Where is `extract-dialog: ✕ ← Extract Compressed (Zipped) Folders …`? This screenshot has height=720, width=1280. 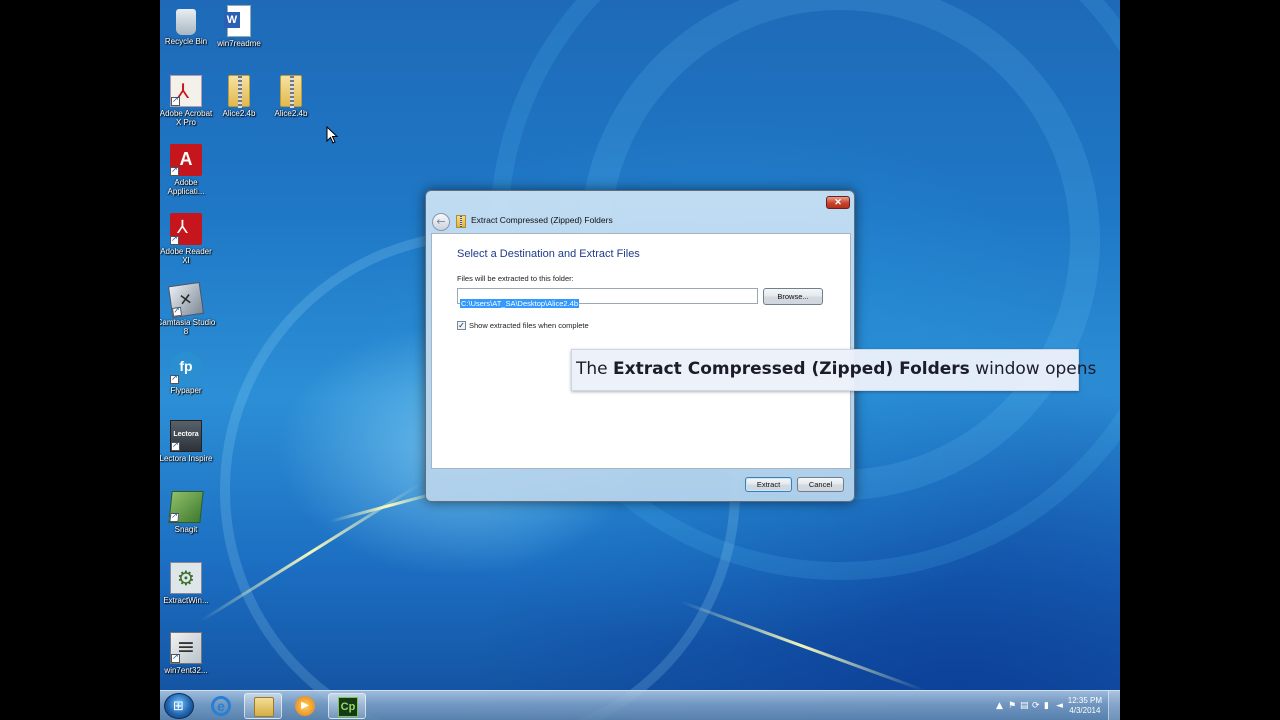
extract-dialog: ✕ ← Extract Compressed (Zipped) Folders … is located at coordinates (640, 346).